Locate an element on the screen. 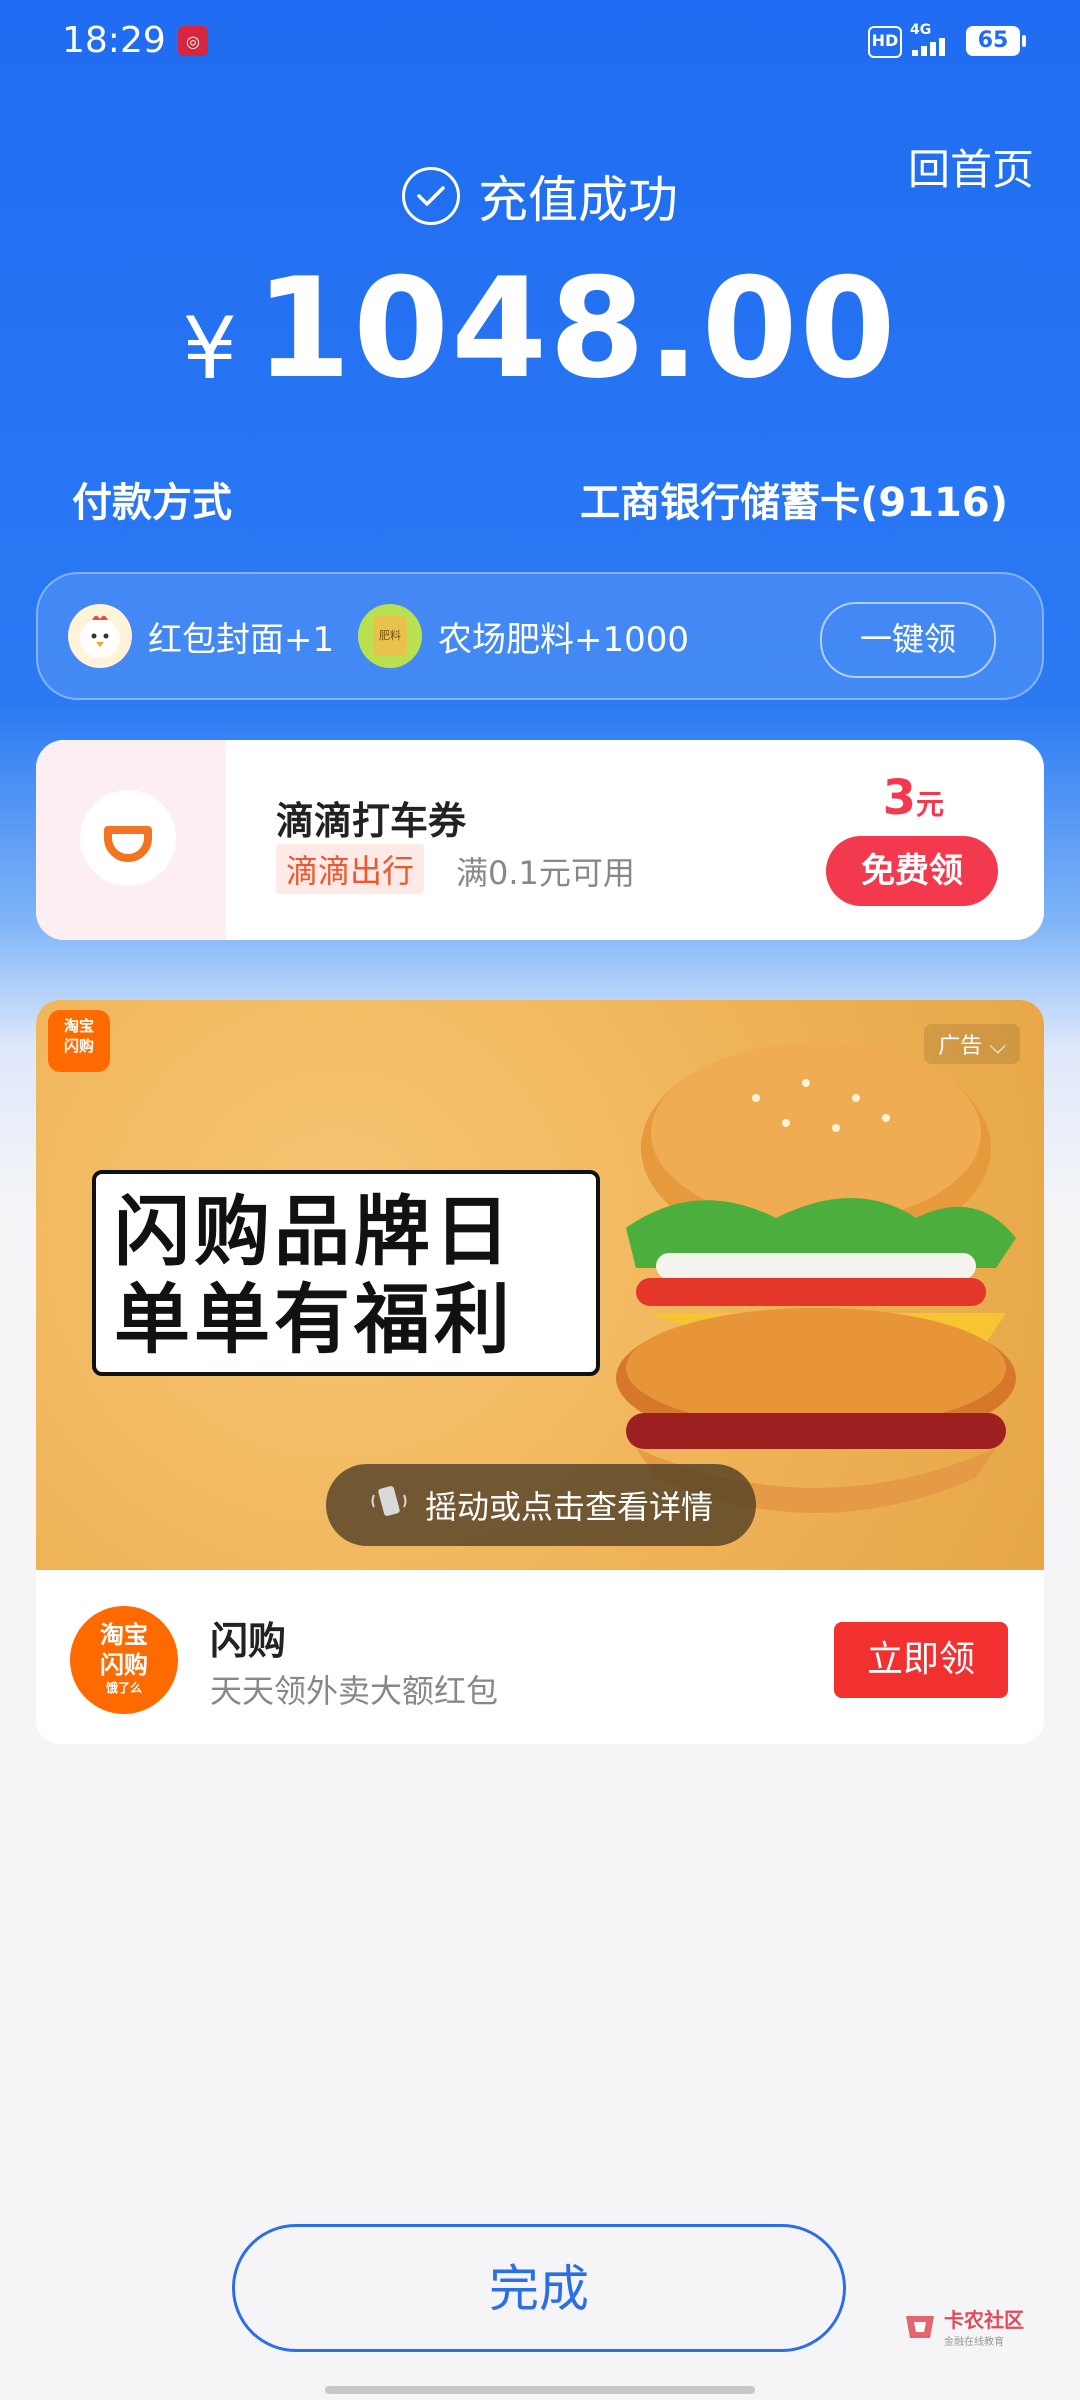 The image size is (1080, 2400). app-logo-line3: 饿了么 is located at coordinates (123, 1688).